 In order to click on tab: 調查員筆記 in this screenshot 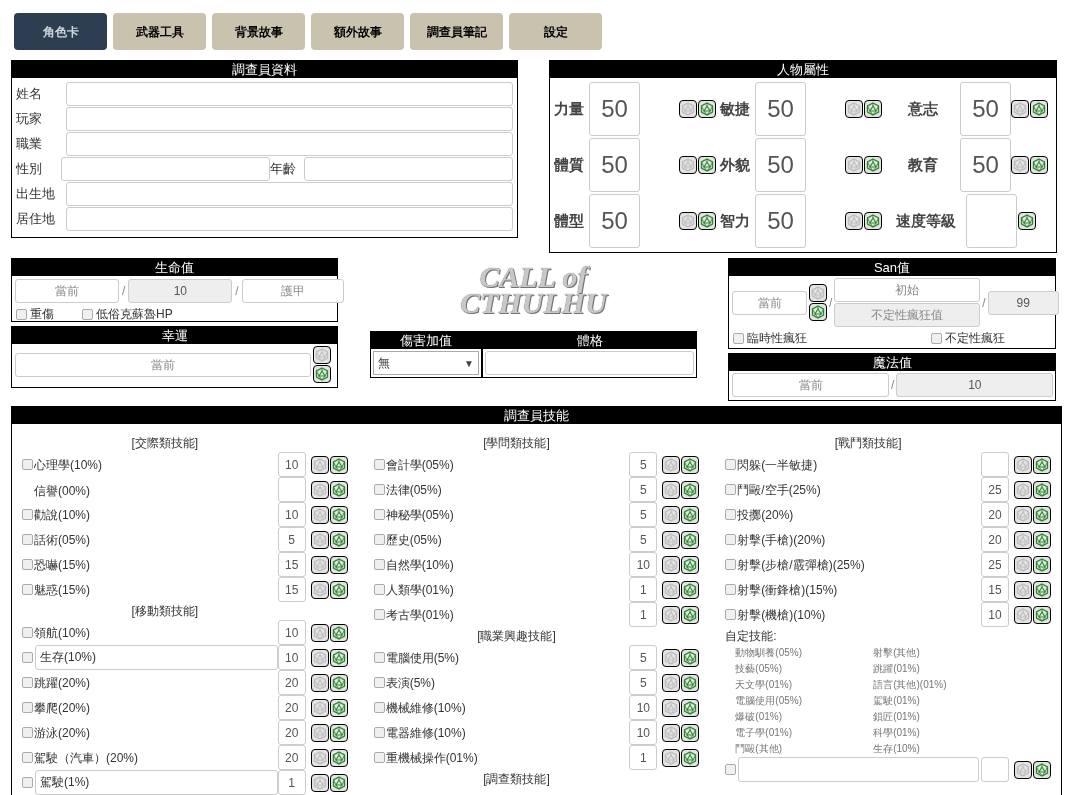, I will do `click(456, 31)`.